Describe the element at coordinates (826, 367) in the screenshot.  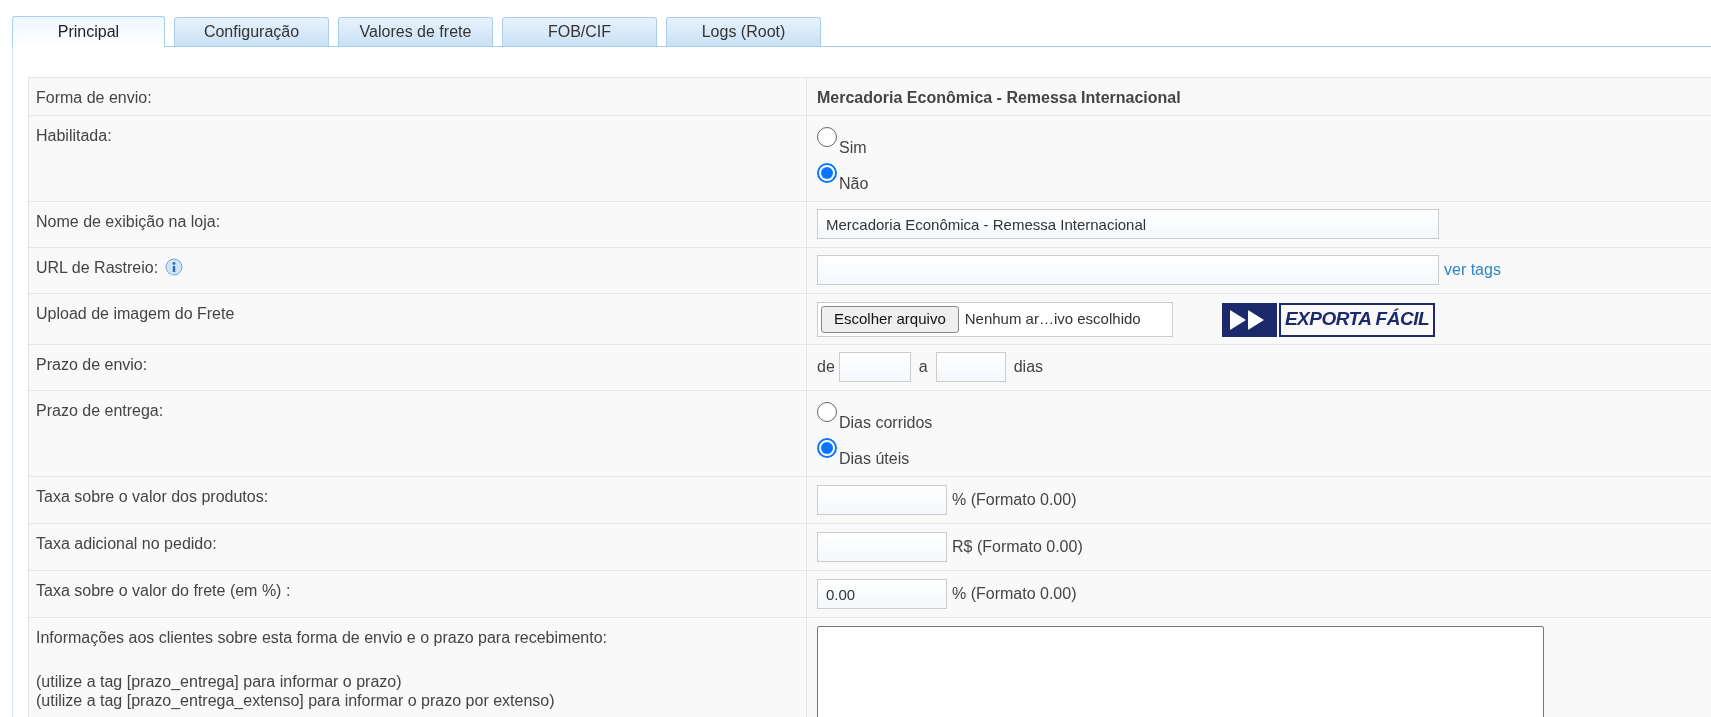
I see `range-label: de` at that location.